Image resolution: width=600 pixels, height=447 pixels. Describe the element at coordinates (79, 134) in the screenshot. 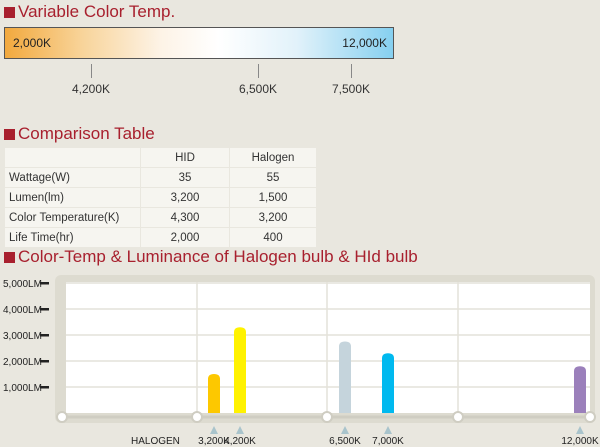

I see `section-heading-table: Comparison Table` at that location.